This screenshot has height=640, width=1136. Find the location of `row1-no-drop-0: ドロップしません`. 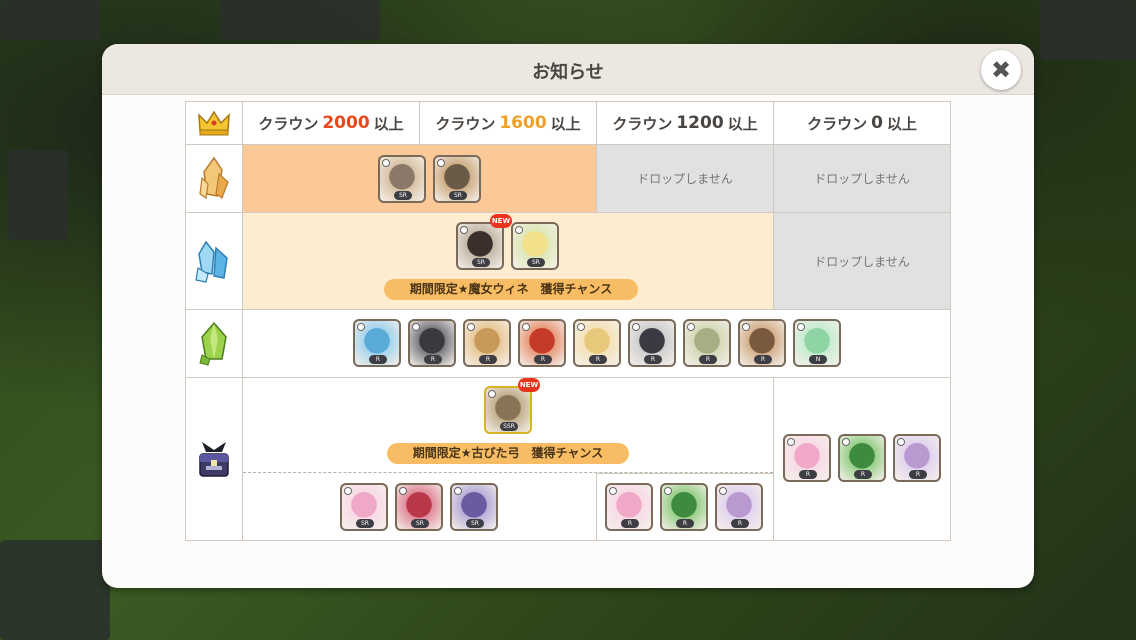

row1-no-drop-0: ドロップしません is located at coordinates (862, 178).